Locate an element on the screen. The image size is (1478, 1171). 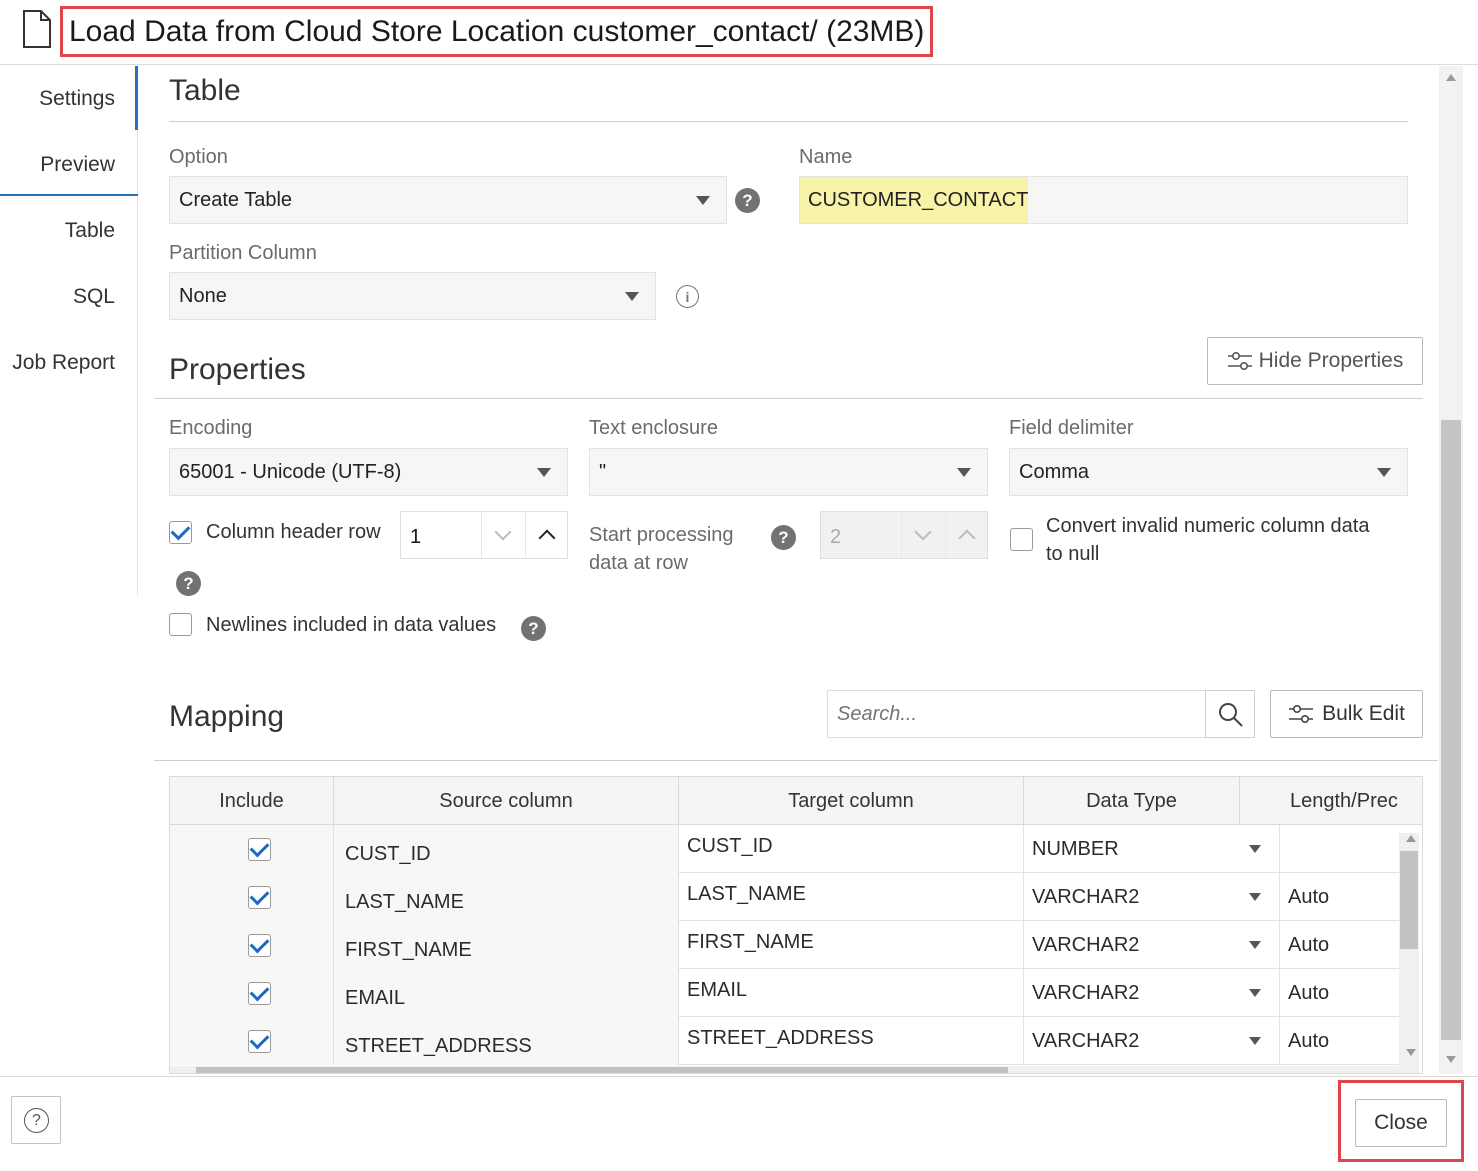
column-header-target: Target column is located at coordinates (851, 801).